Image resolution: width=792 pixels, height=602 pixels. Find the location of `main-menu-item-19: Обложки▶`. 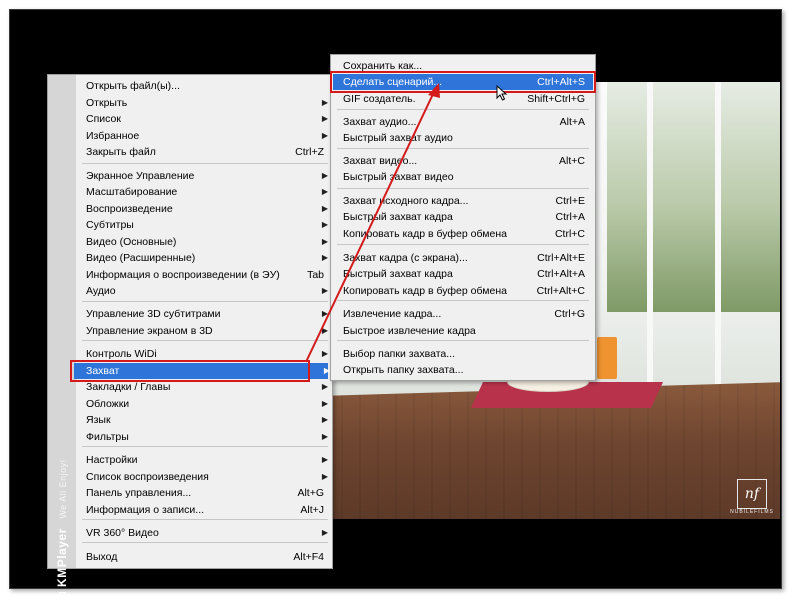

main-menu-item-19: Обложки▶ is located at coordinates (206, 404).